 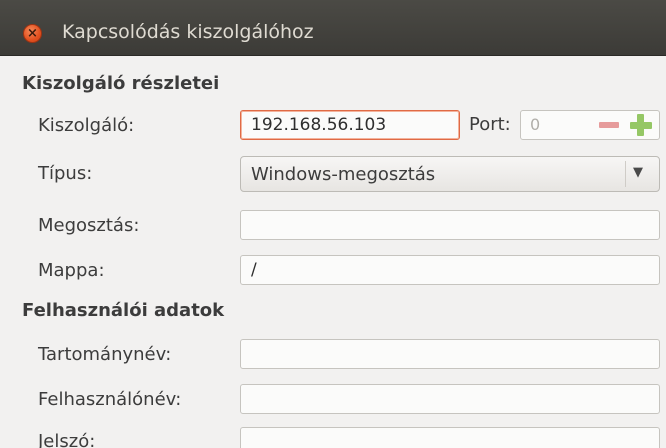 I want to click on password-input, so click(x=450, y=437).